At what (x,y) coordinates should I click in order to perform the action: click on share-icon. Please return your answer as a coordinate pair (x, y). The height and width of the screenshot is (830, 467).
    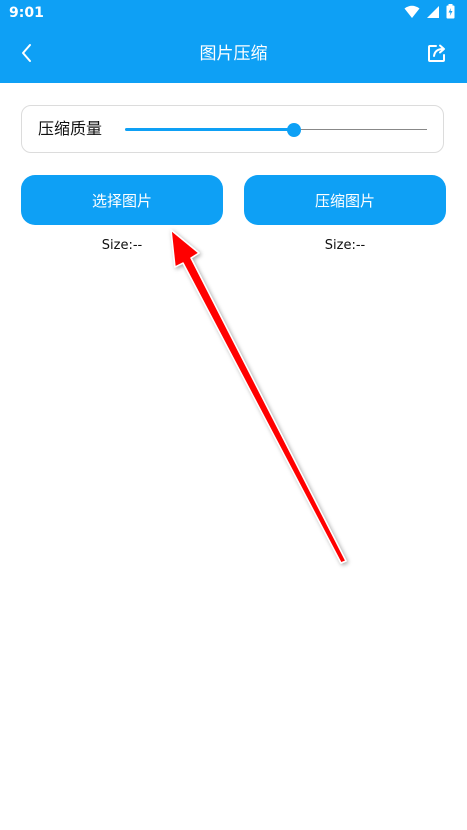
    Looking at the image, I should click on (438, 55).